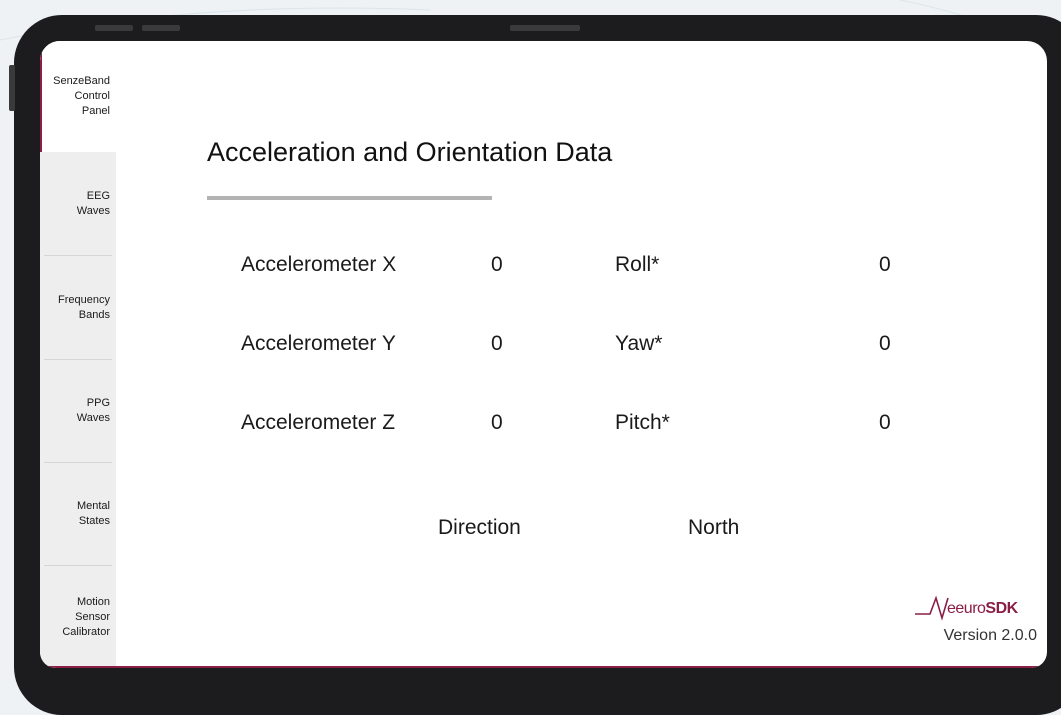  I want to click on sidebar-item-mental-states: Mental States, so click(78, 514).